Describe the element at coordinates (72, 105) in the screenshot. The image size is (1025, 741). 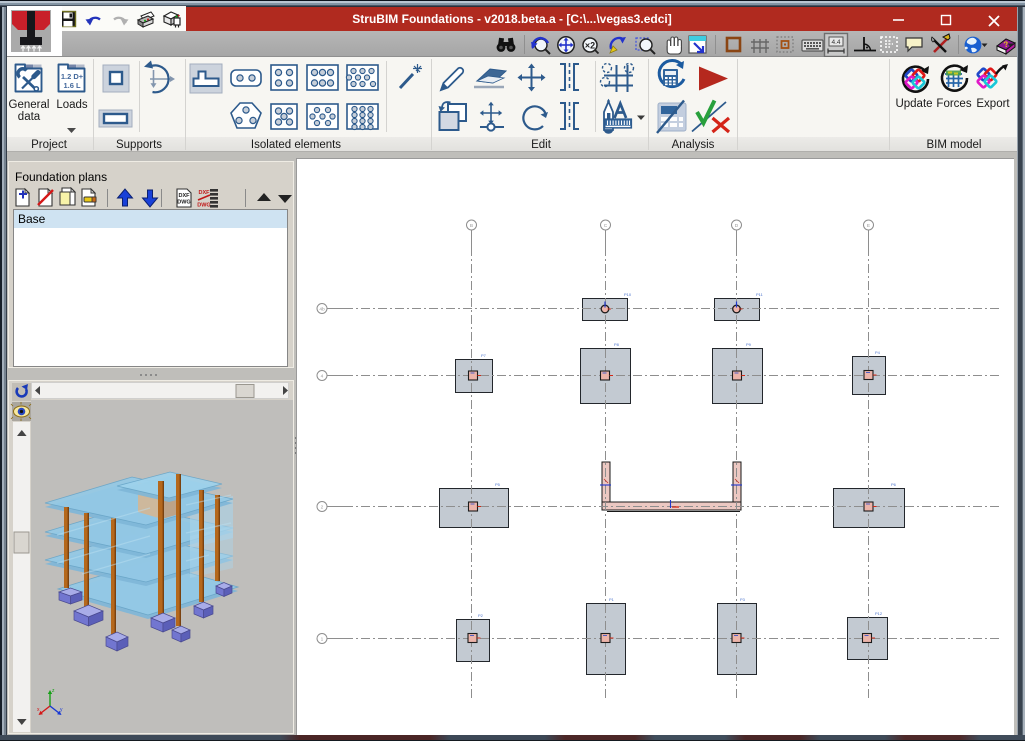
I see `svg-text: Loads` at that location.